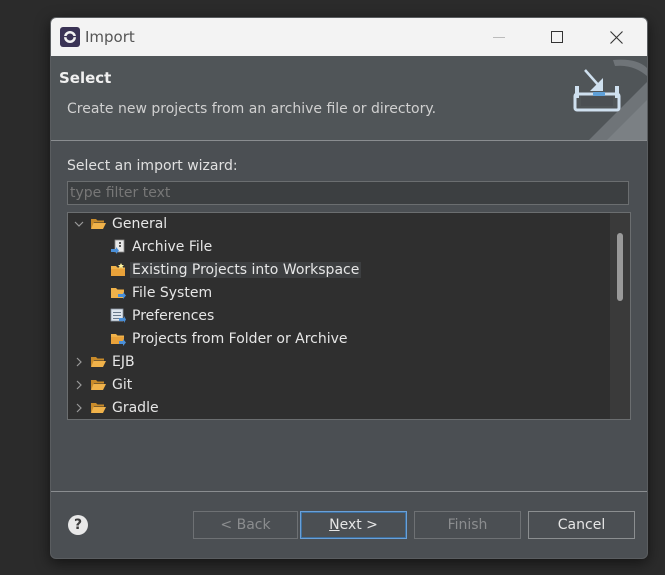  What do you see at coordinates (610, 99) in the screenshot?
I see `import-wizard-banner-icon` at bounding box center [610, 99].